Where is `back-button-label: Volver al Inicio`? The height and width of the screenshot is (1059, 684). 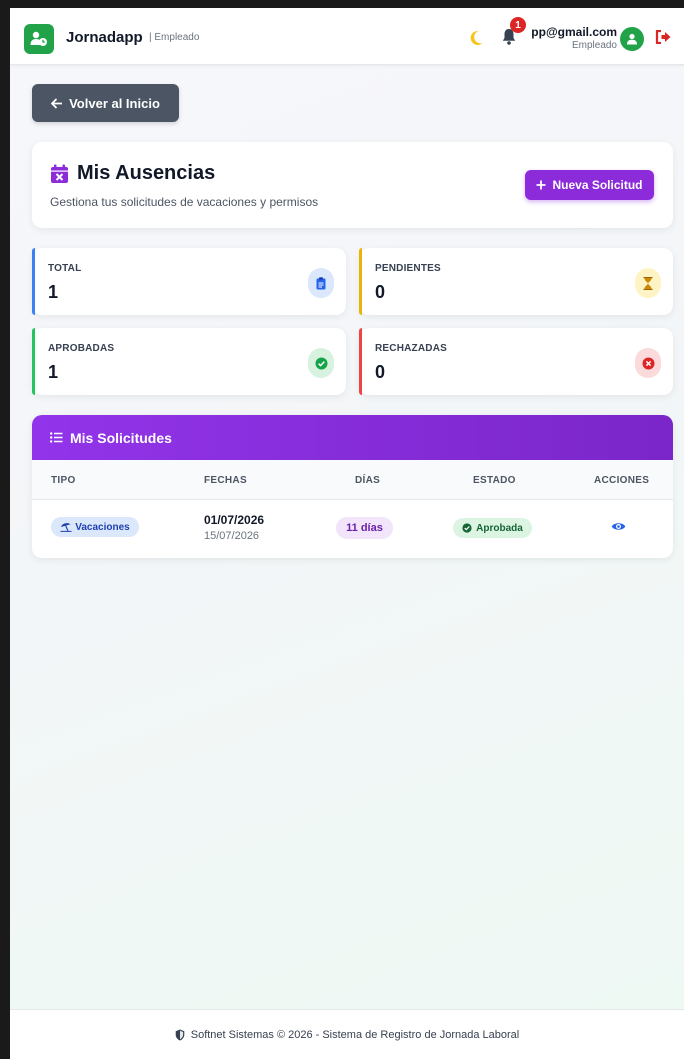 back-button-label: Volver al Inicio is located at coordinates (114, 103).